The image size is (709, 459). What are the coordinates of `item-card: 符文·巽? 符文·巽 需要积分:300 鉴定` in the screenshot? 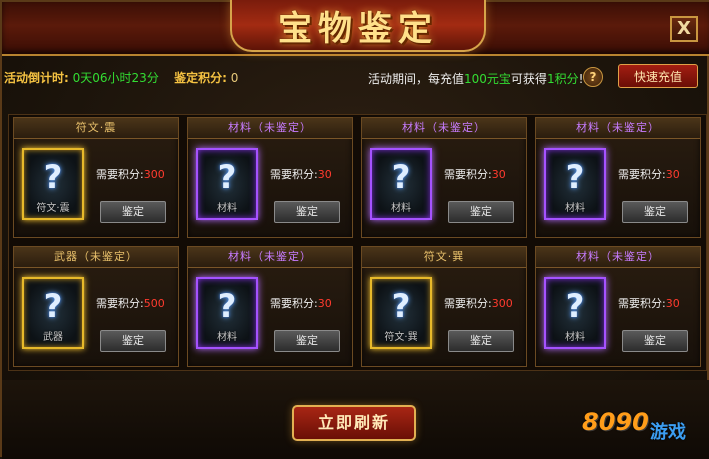 It's located at (444, 306).